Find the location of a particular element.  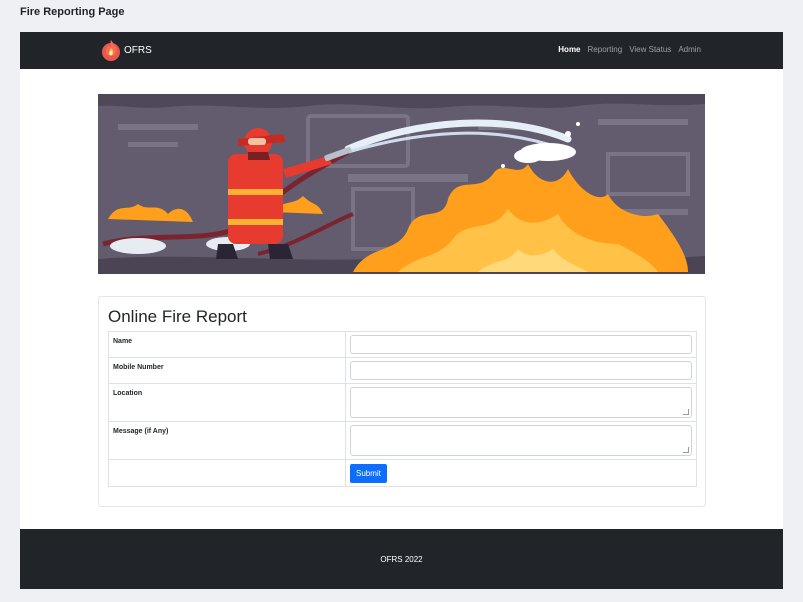

submit-button: Submit is located at coordinates (368, 473).